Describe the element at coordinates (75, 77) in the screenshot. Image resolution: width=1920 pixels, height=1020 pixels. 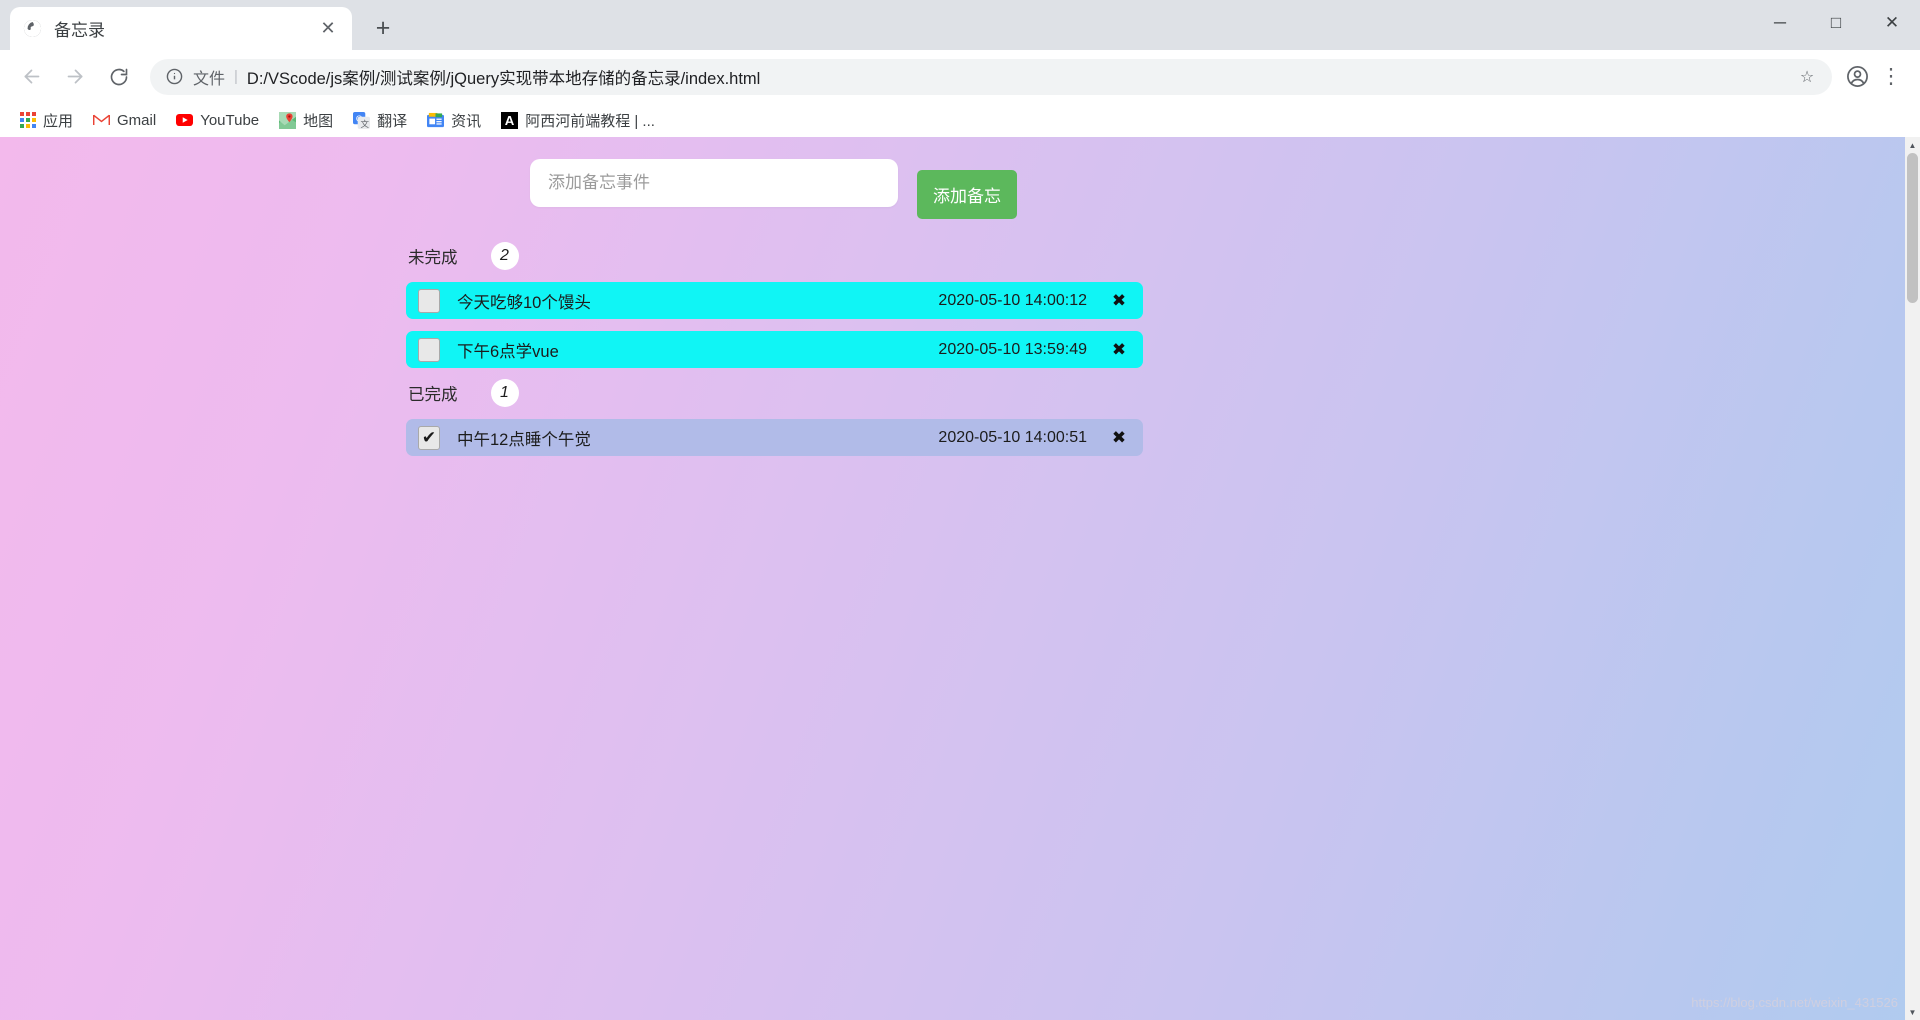
I see `forward-icon` at that location.